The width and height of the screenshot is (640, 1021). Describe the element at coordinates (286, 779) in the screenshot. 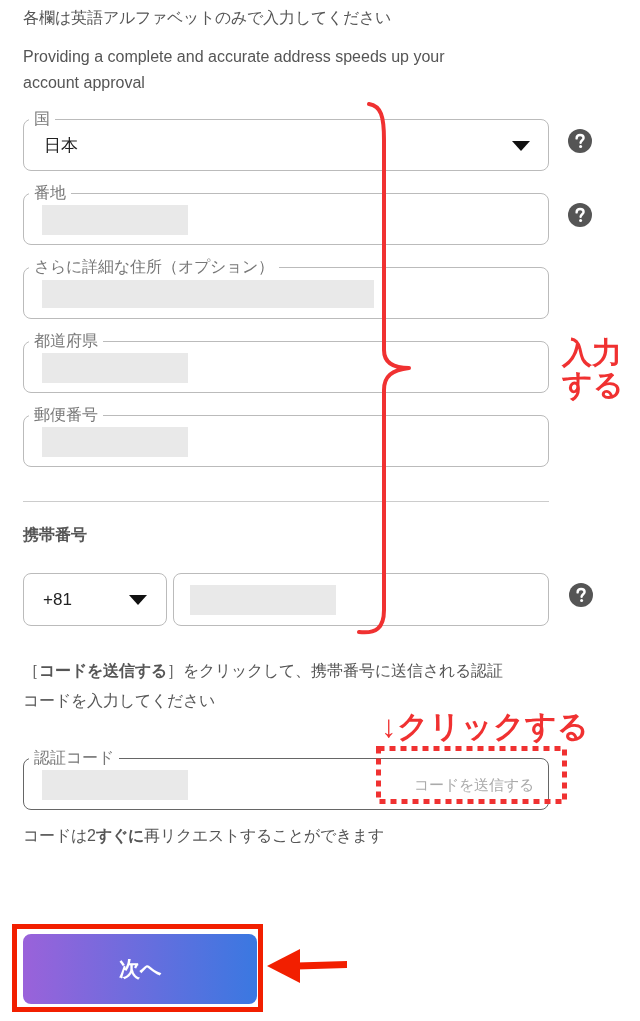

I see `code-input-field: 認証コード コードを送信する` at that location.